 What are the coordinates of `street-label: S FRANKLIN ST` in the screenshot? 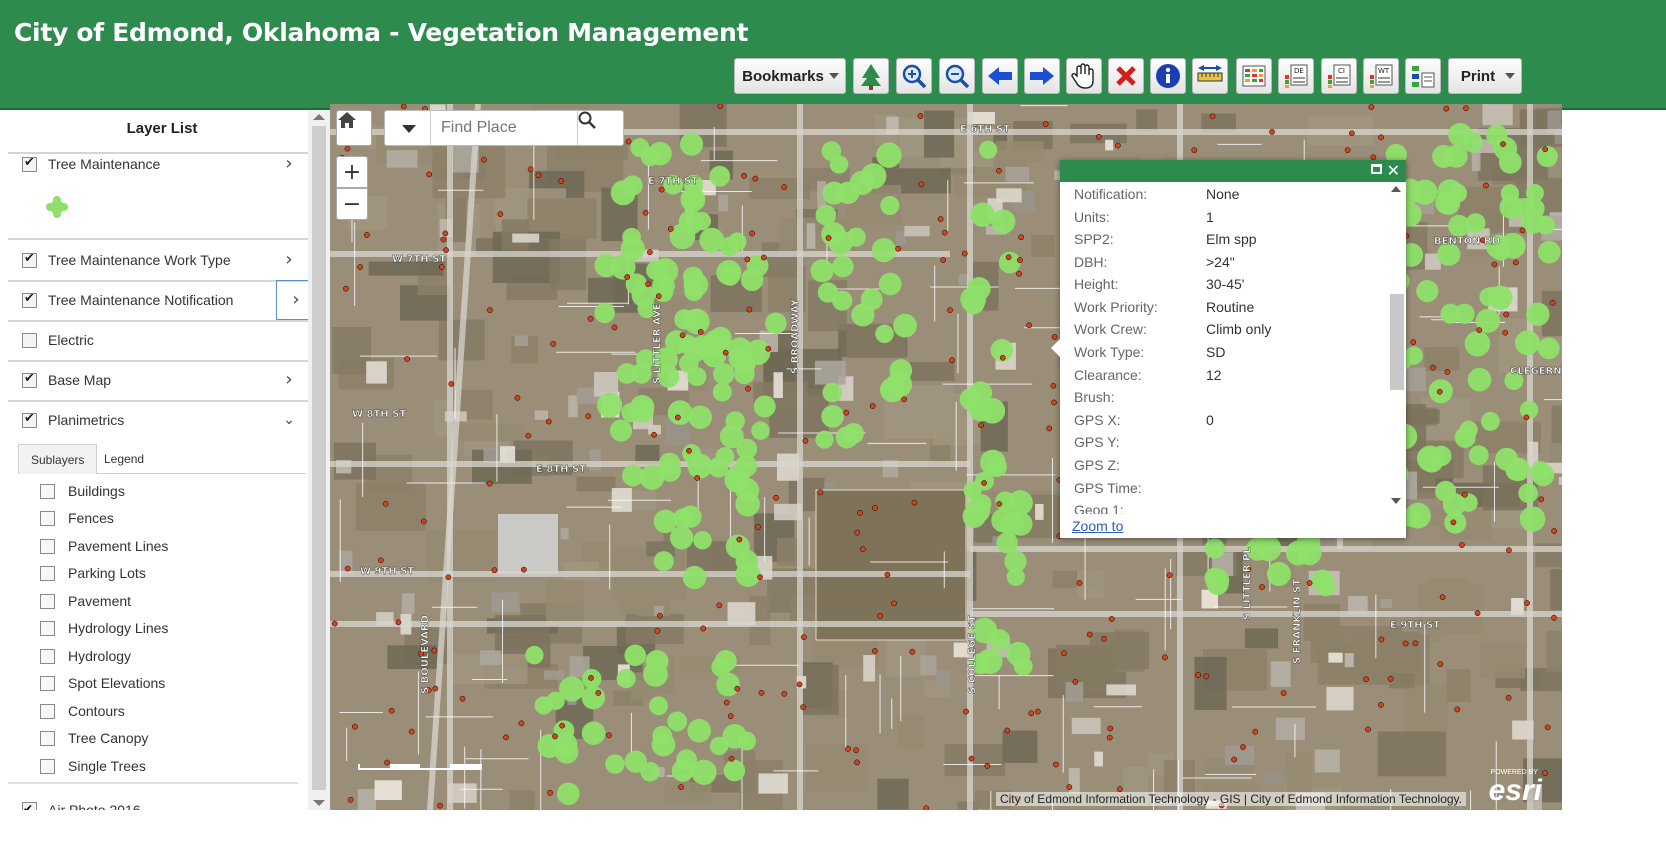 It's located at (1297, 621).